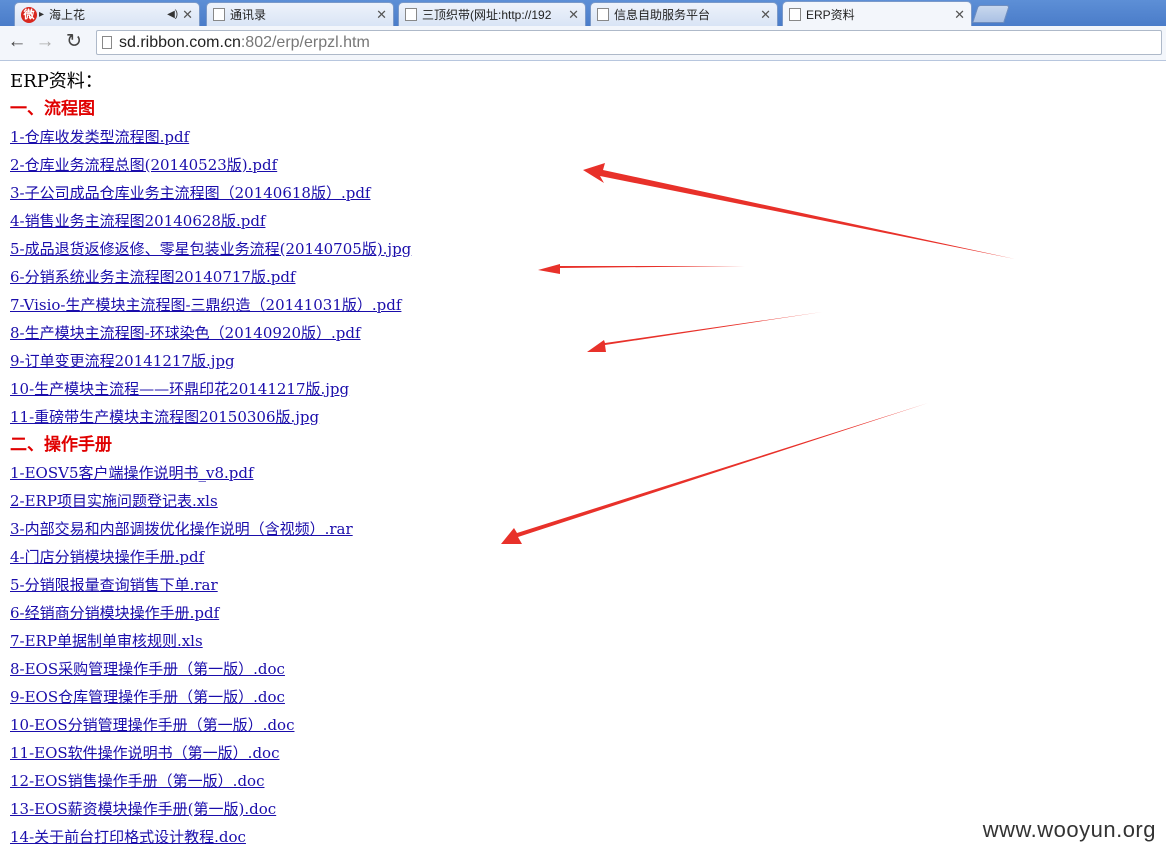 The image size is (1166, 855). I want to click on address-path: :802/erp/erpzl.htm, so click(305, 42).